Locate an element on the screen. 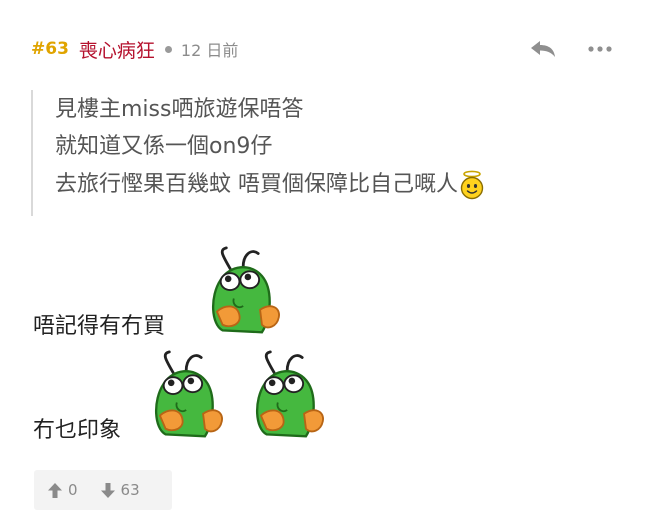 The height and width of the screenshot is (516, 660). upvote-button: 0 is located at coordinates (62, 490).